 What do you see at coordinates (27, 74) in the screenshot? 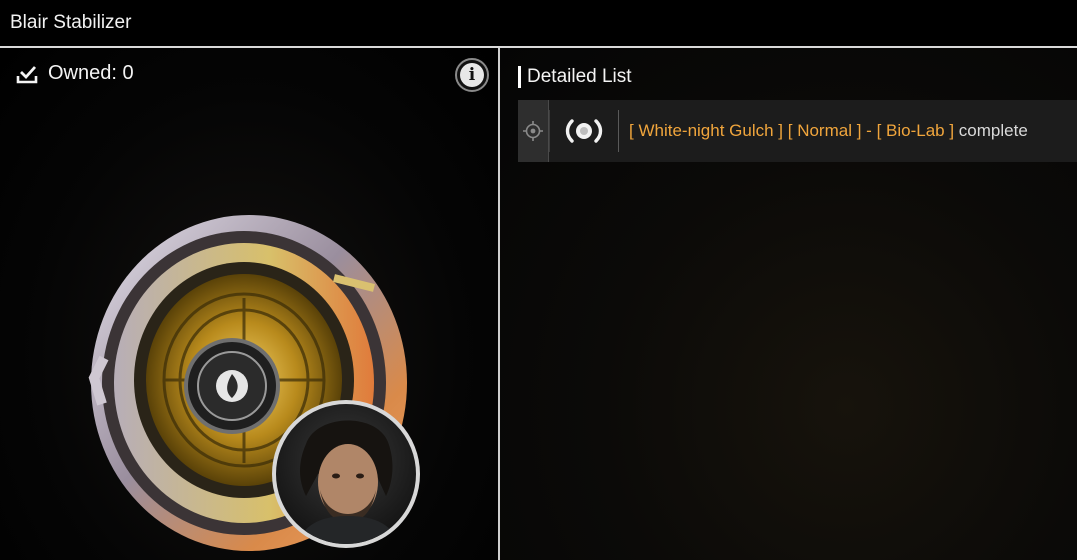
I see `checkbox-download-icon` at bounding box center [27, 74].